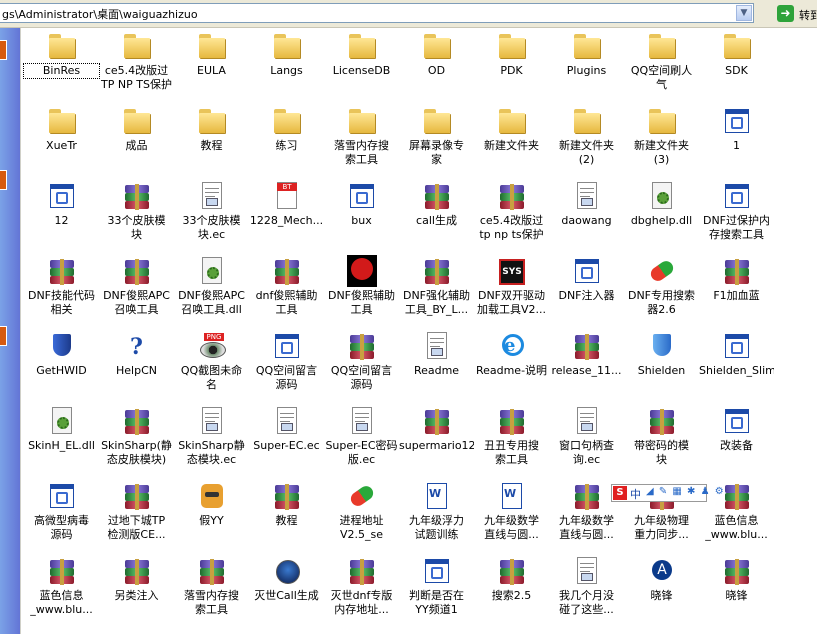  Describe the element at coordinates (61, 440) in the screenshot. I see `file-item: SkinH_EL.dll` at that location.